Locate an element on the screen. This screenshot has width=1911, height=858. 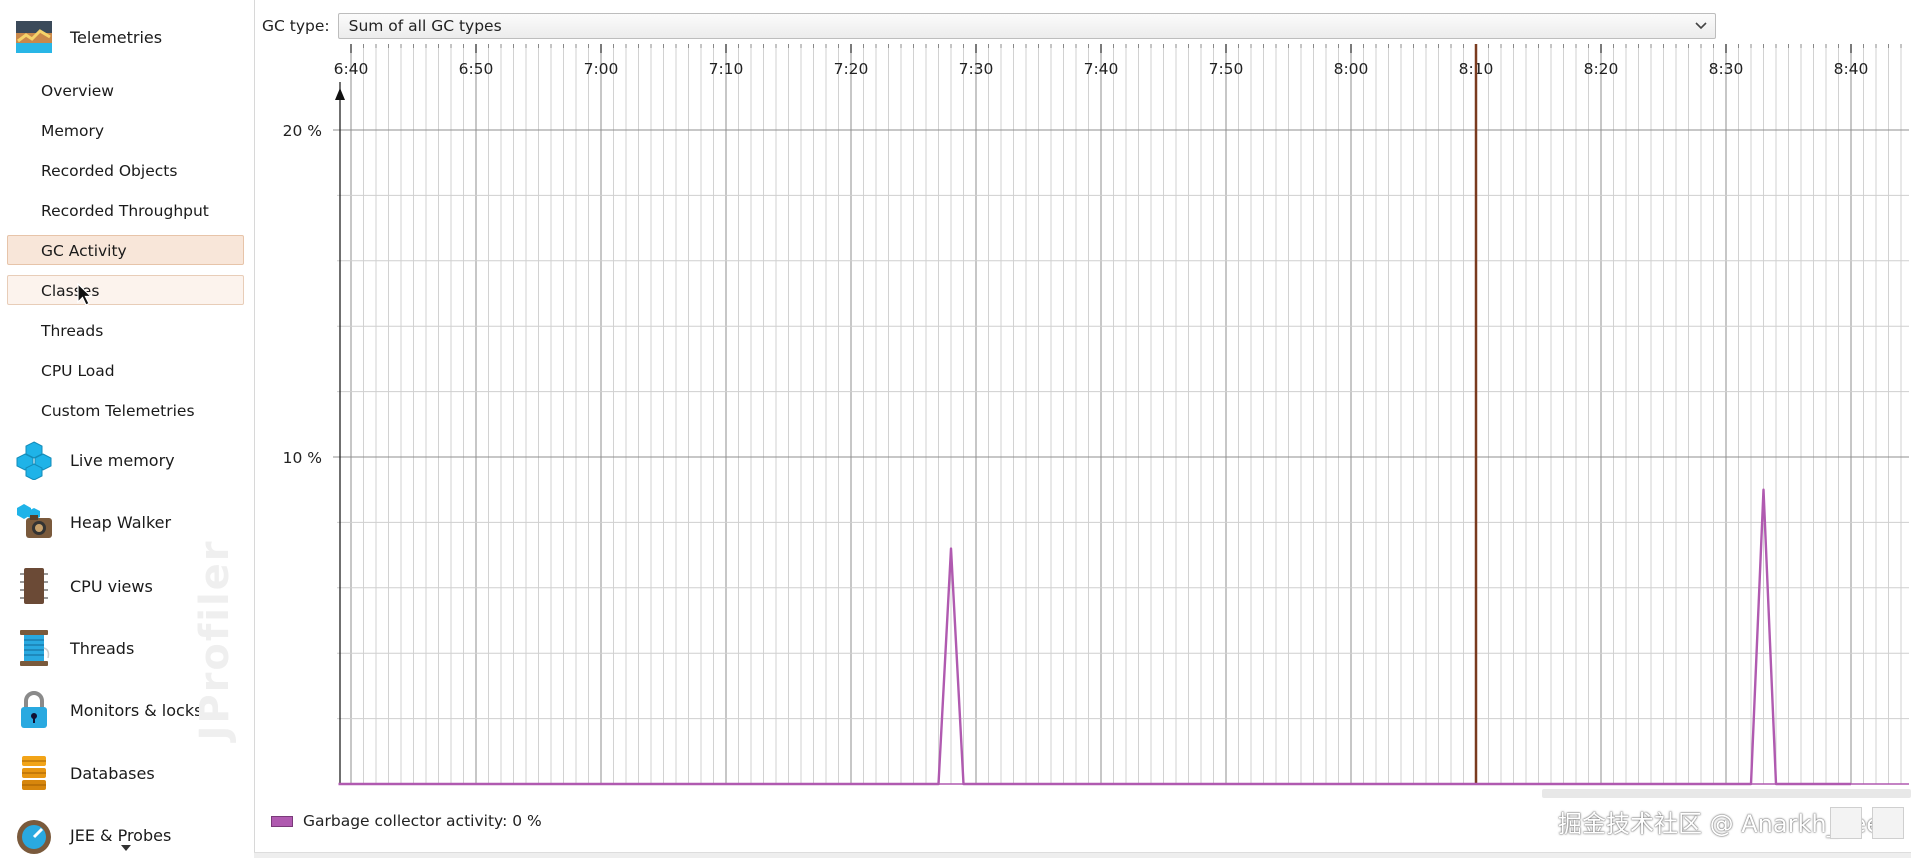
status-strip is located at coordinates (1082, 855).